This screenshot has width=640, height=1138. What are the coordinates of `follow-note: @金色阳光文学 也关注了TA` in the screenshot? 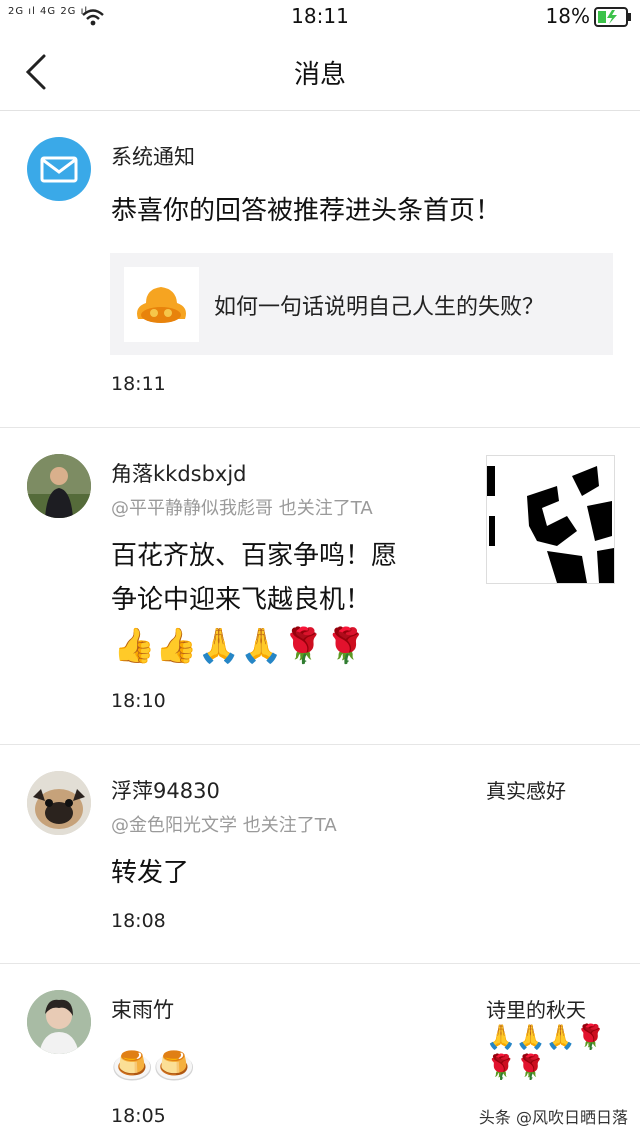 It's located at (224, 825).